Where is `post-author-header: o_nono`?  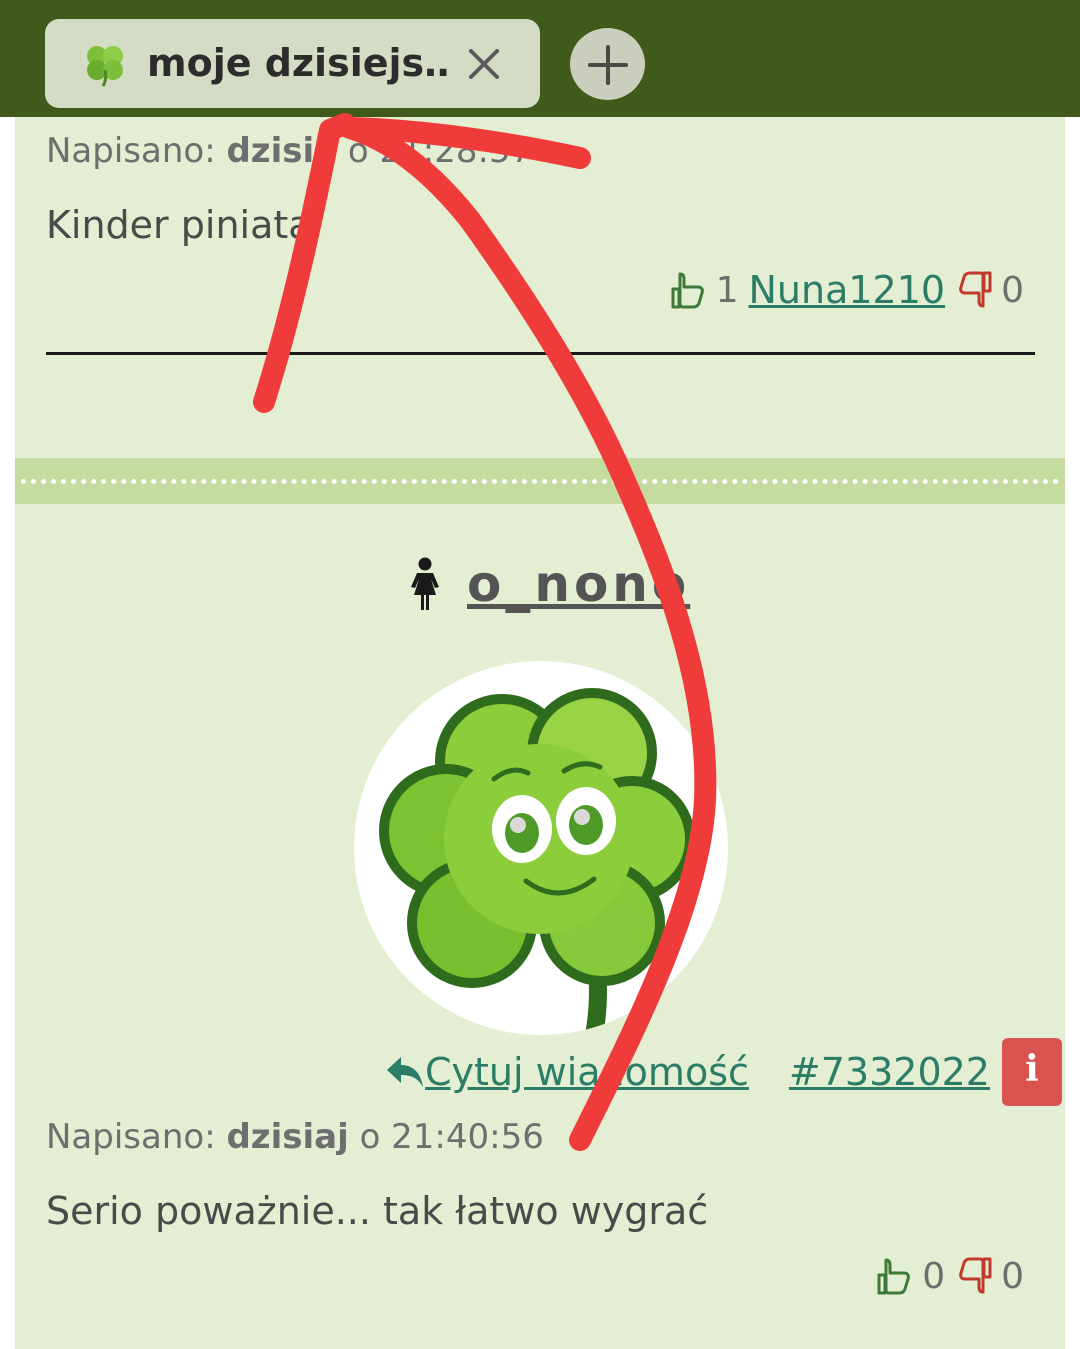
post-author-header: o_nono is located at coordinates (547, 584).